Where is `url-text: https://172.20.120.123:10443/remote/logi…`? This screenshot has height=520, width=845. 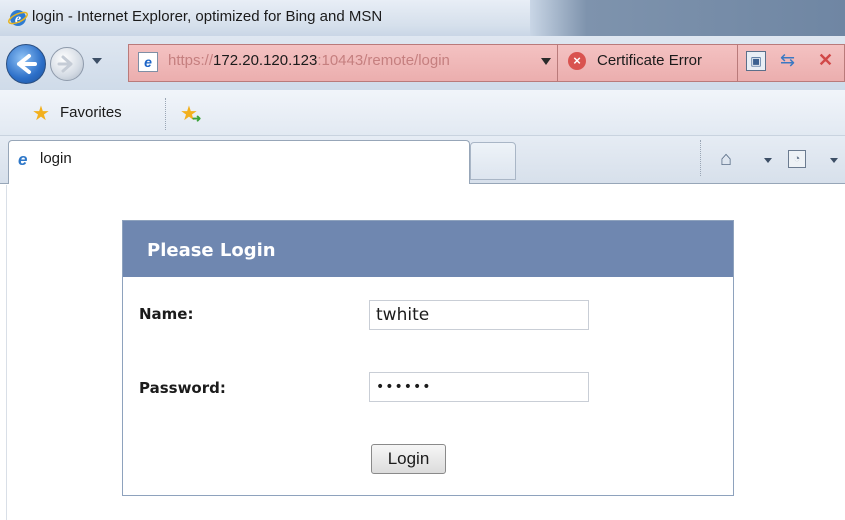
url-text: https://172.20.120.123:10443/remote/logi… is located at coordinates (309, 60).